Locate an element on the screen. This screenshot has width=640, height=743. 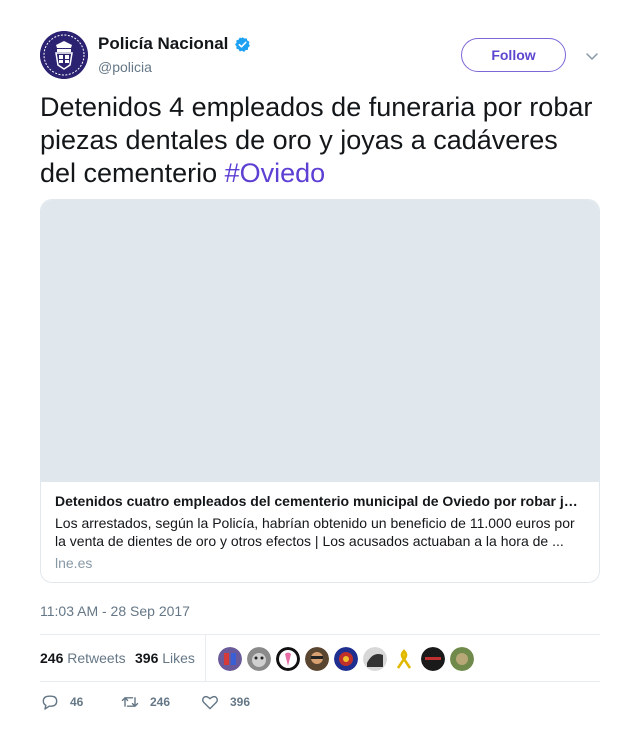
like-count: 396 is located at coordinates (240, 702).